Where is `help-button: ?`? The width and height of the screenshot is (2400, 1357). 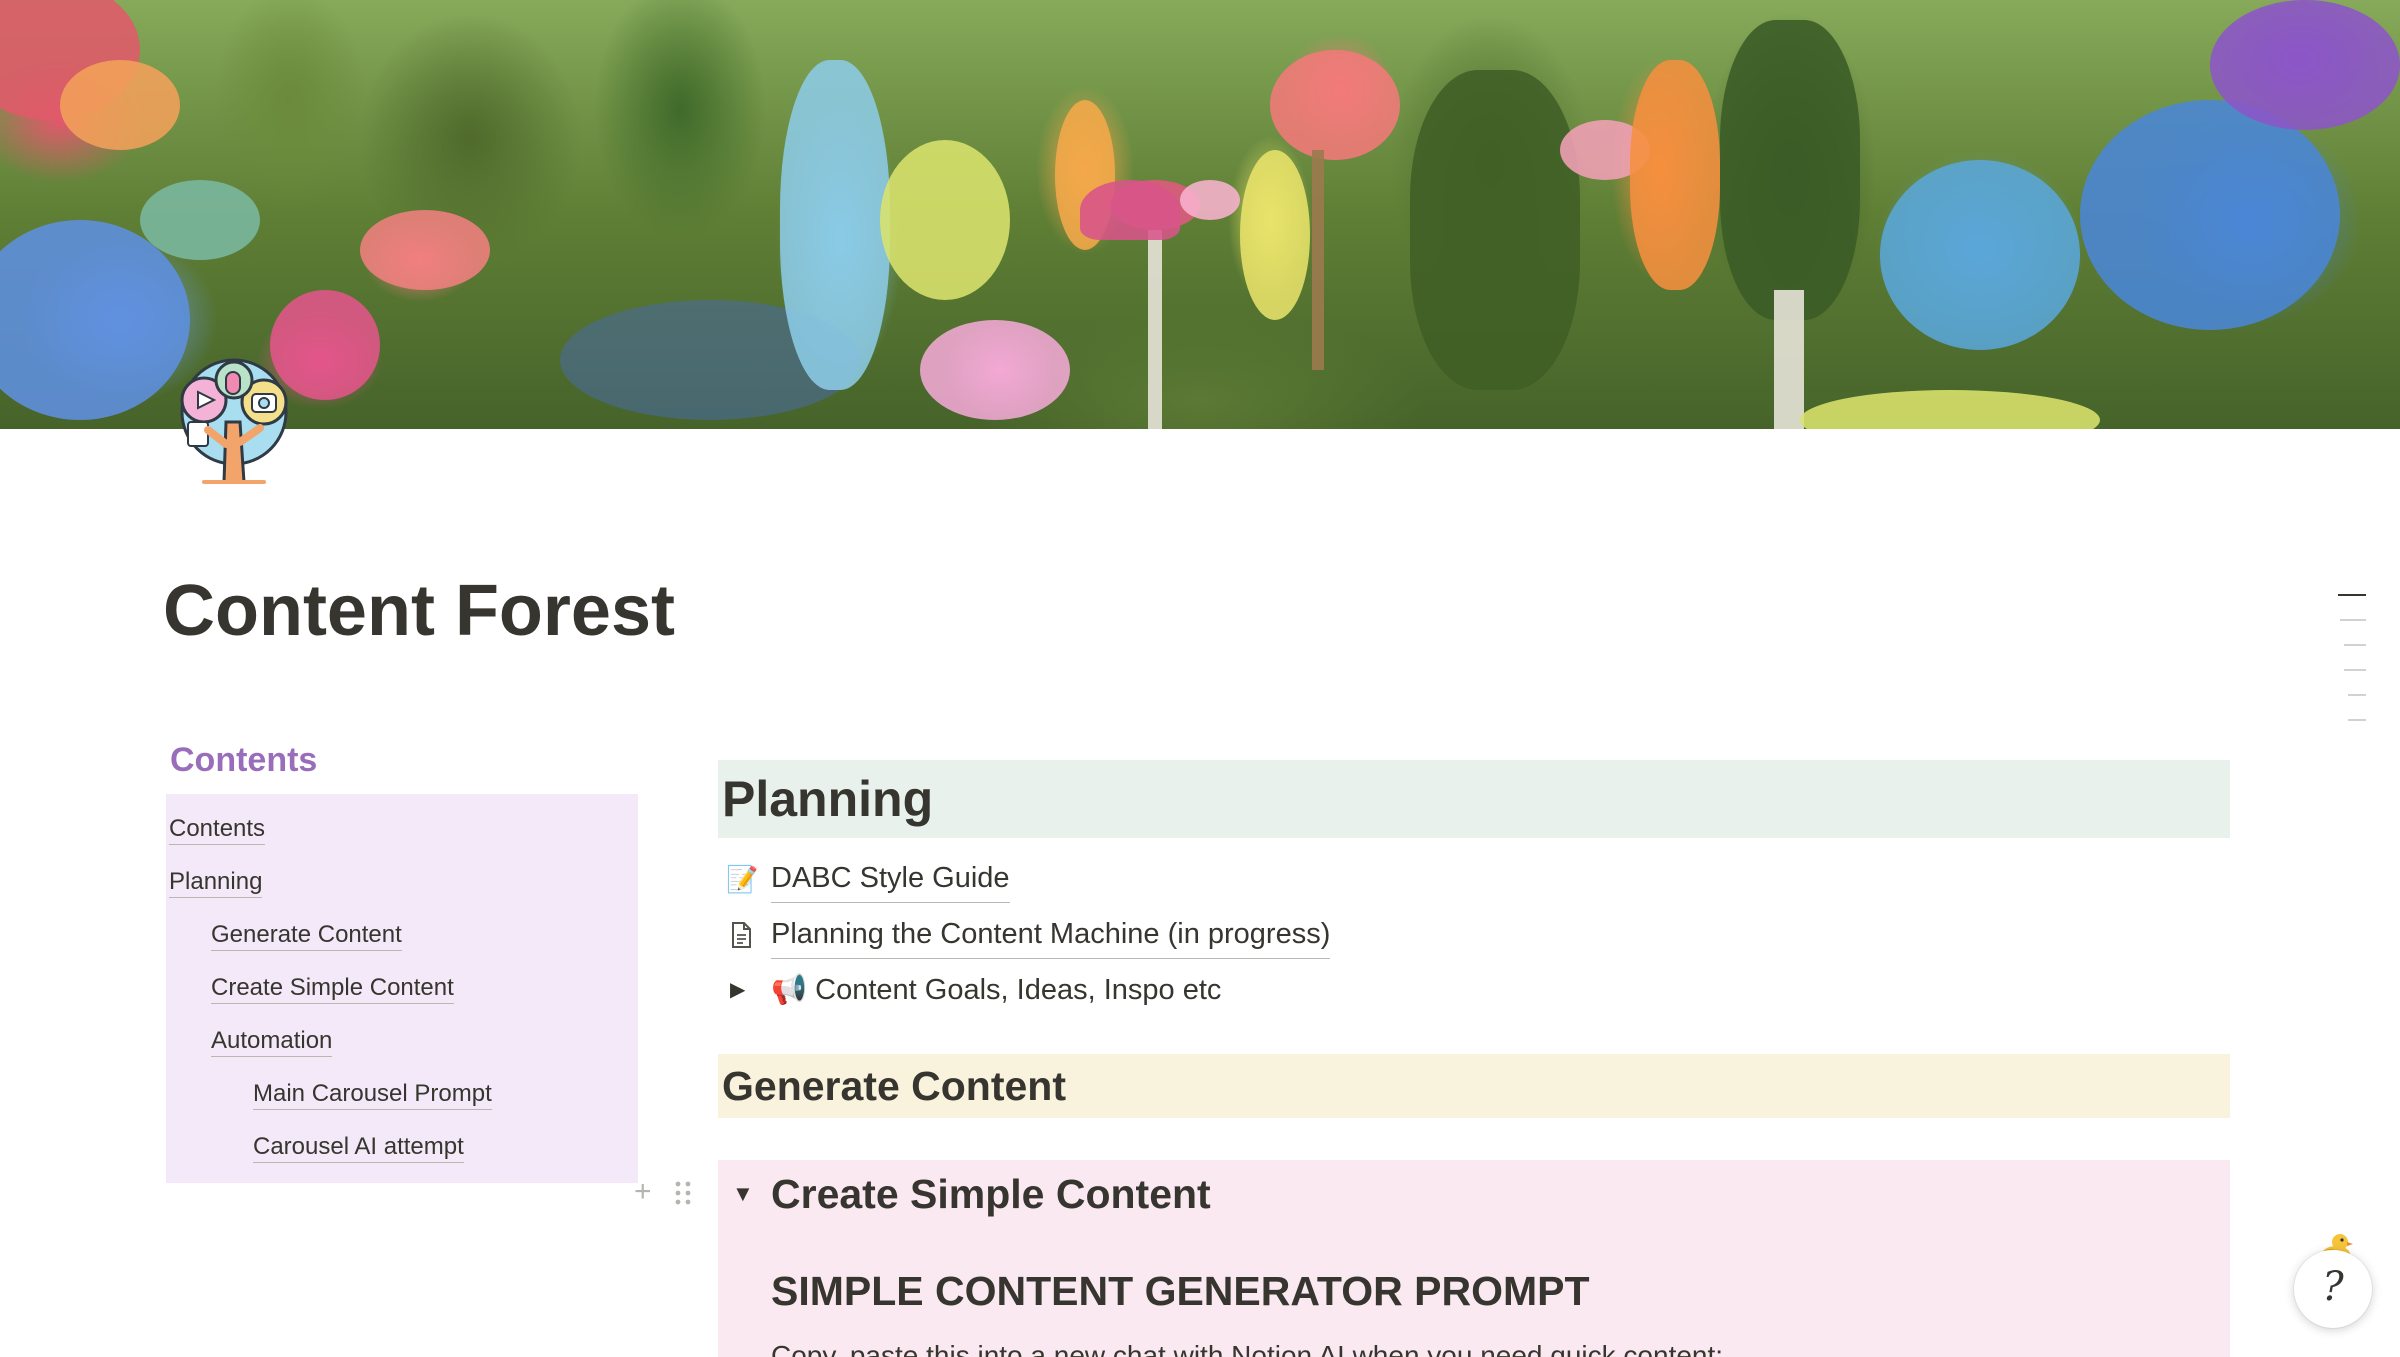 help-button: ? is located at coordinates (2333, 1289).